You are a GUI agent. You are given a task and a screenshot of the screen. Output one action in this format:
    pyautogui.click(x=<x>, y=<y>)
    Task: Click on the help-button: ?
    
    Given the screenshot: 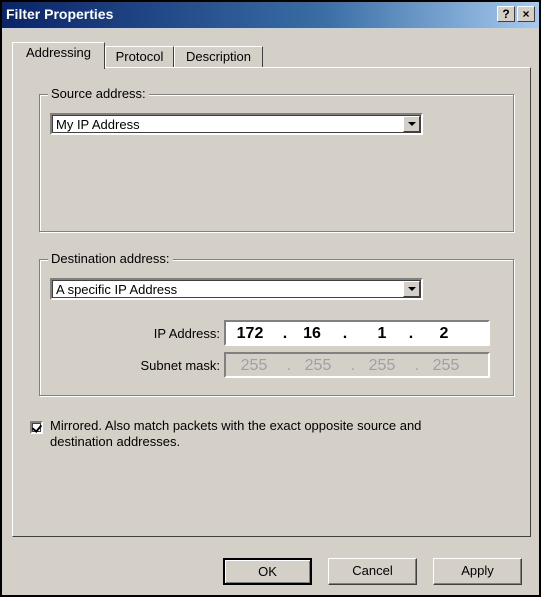 What is the action you would take?
    pyautogui.click(x=506, y=14)
    